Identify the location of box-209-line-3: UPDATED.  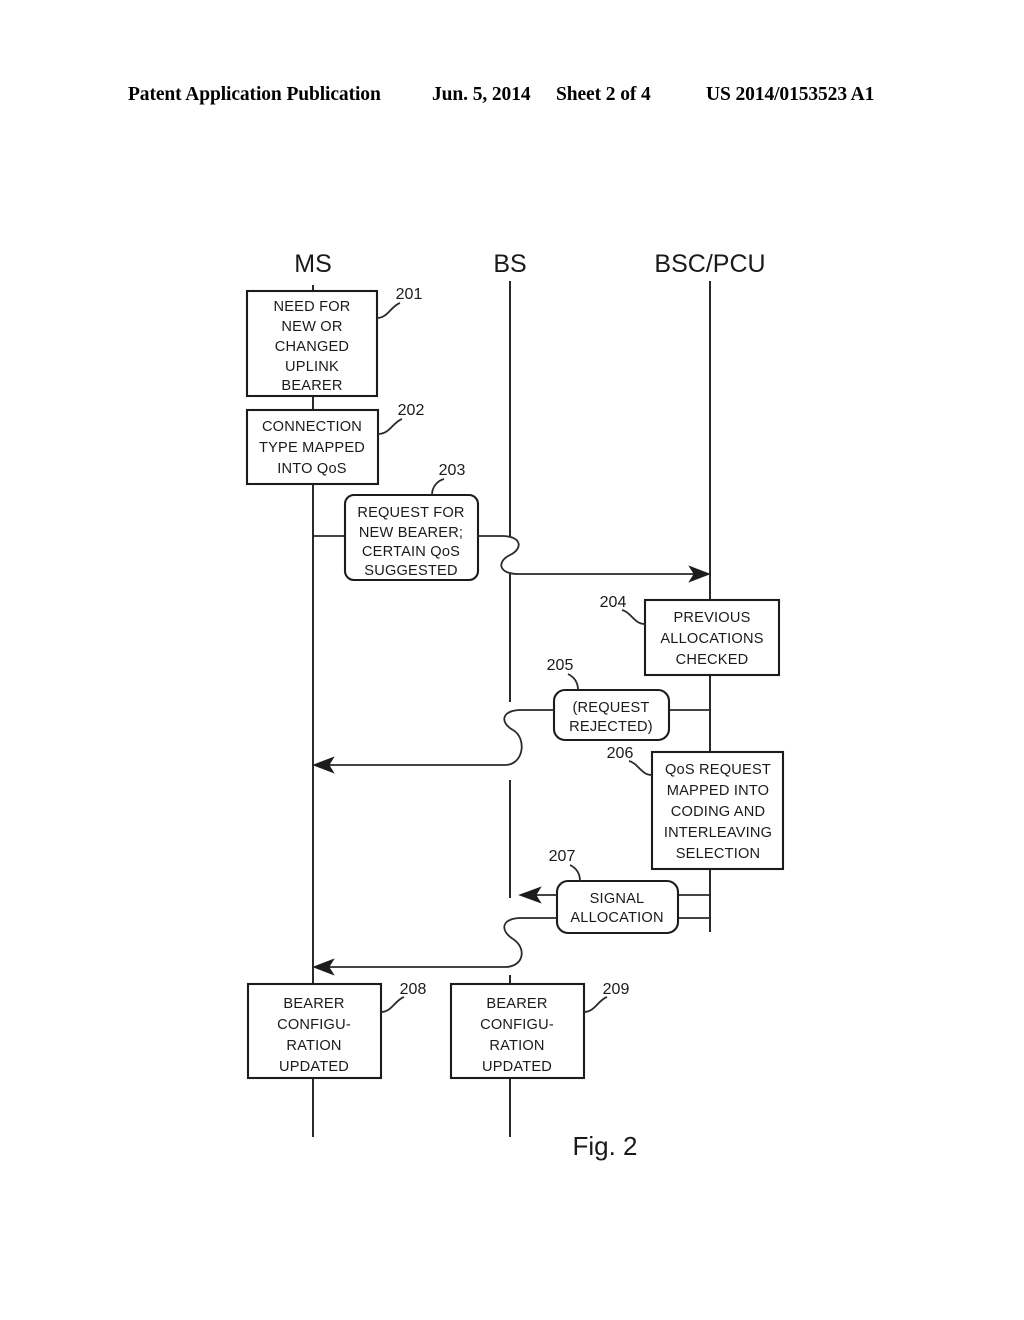
(517, 1067).